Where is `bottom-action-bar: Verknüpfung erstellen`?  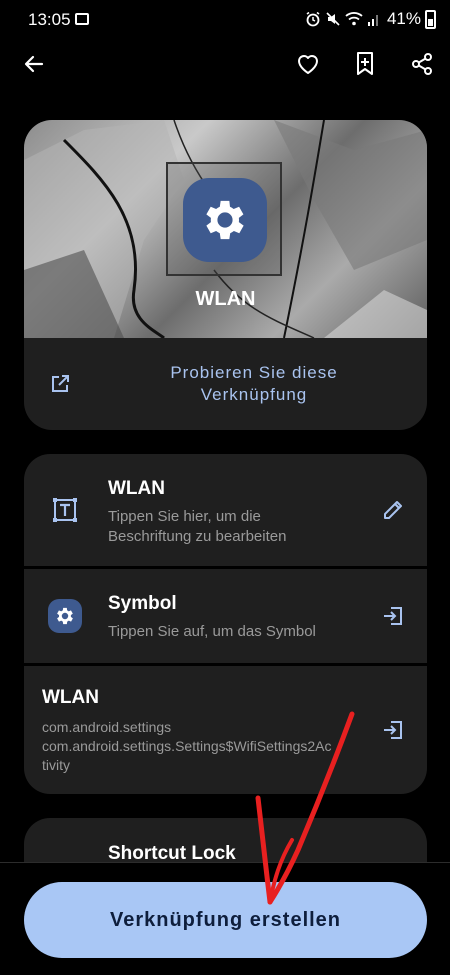 bottom-action-bar: Verknüpfung erstellen is located at coordinates (225, 918).